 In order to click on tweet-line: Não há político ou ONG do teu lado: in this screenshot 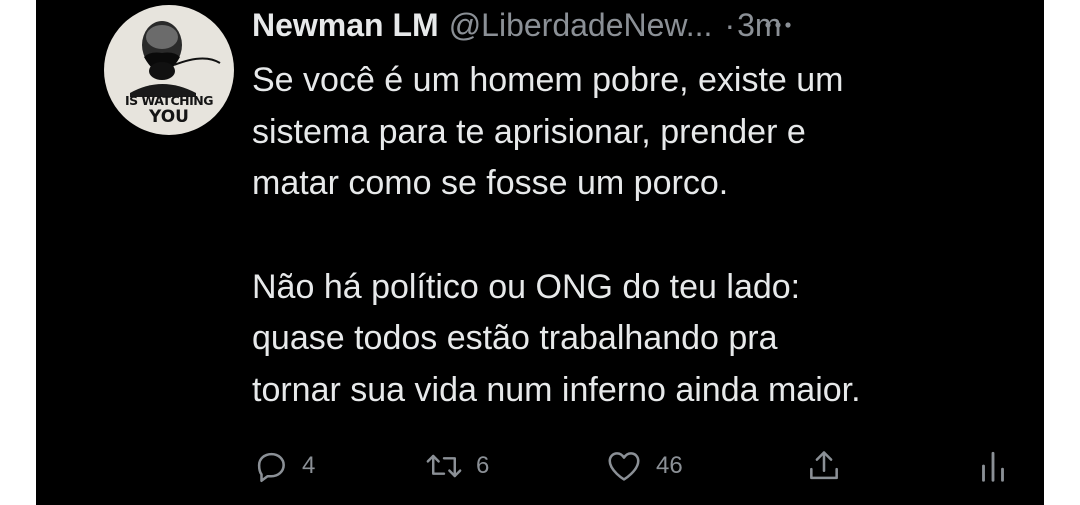, I will do `click(526, 286)`.